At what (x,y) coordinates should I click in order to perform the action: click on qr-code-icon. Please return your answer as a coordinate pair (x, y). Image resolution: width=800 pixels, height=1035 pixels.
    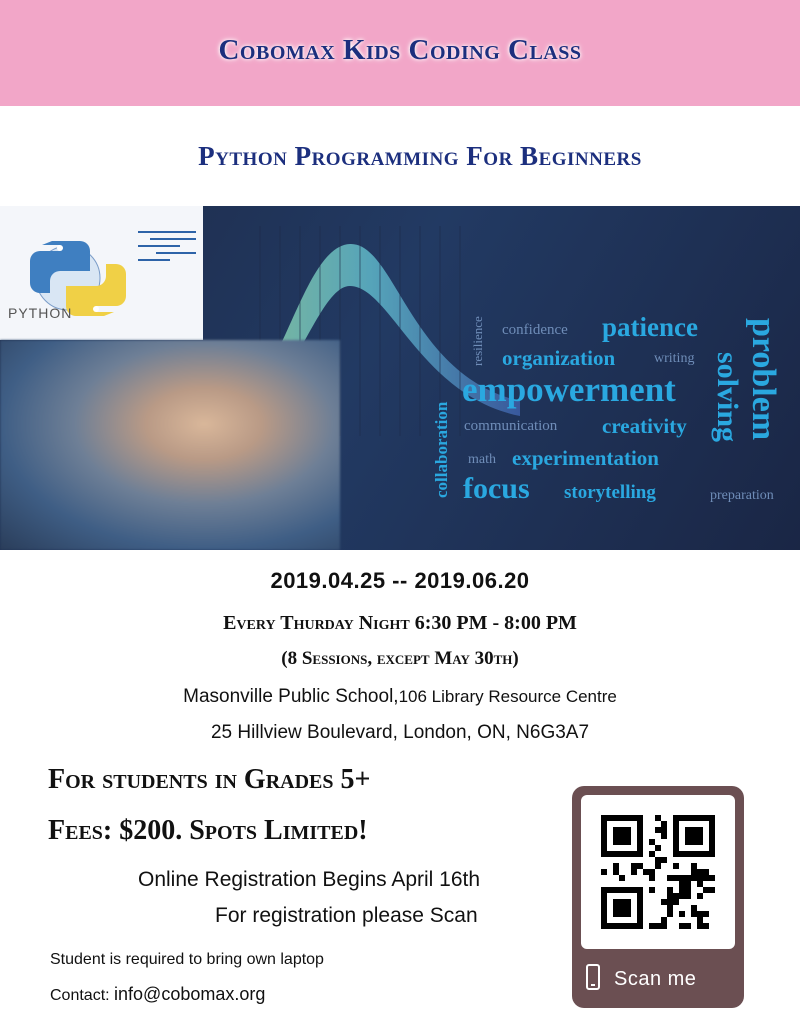
    Looking at the image, I should click on (658, 872).